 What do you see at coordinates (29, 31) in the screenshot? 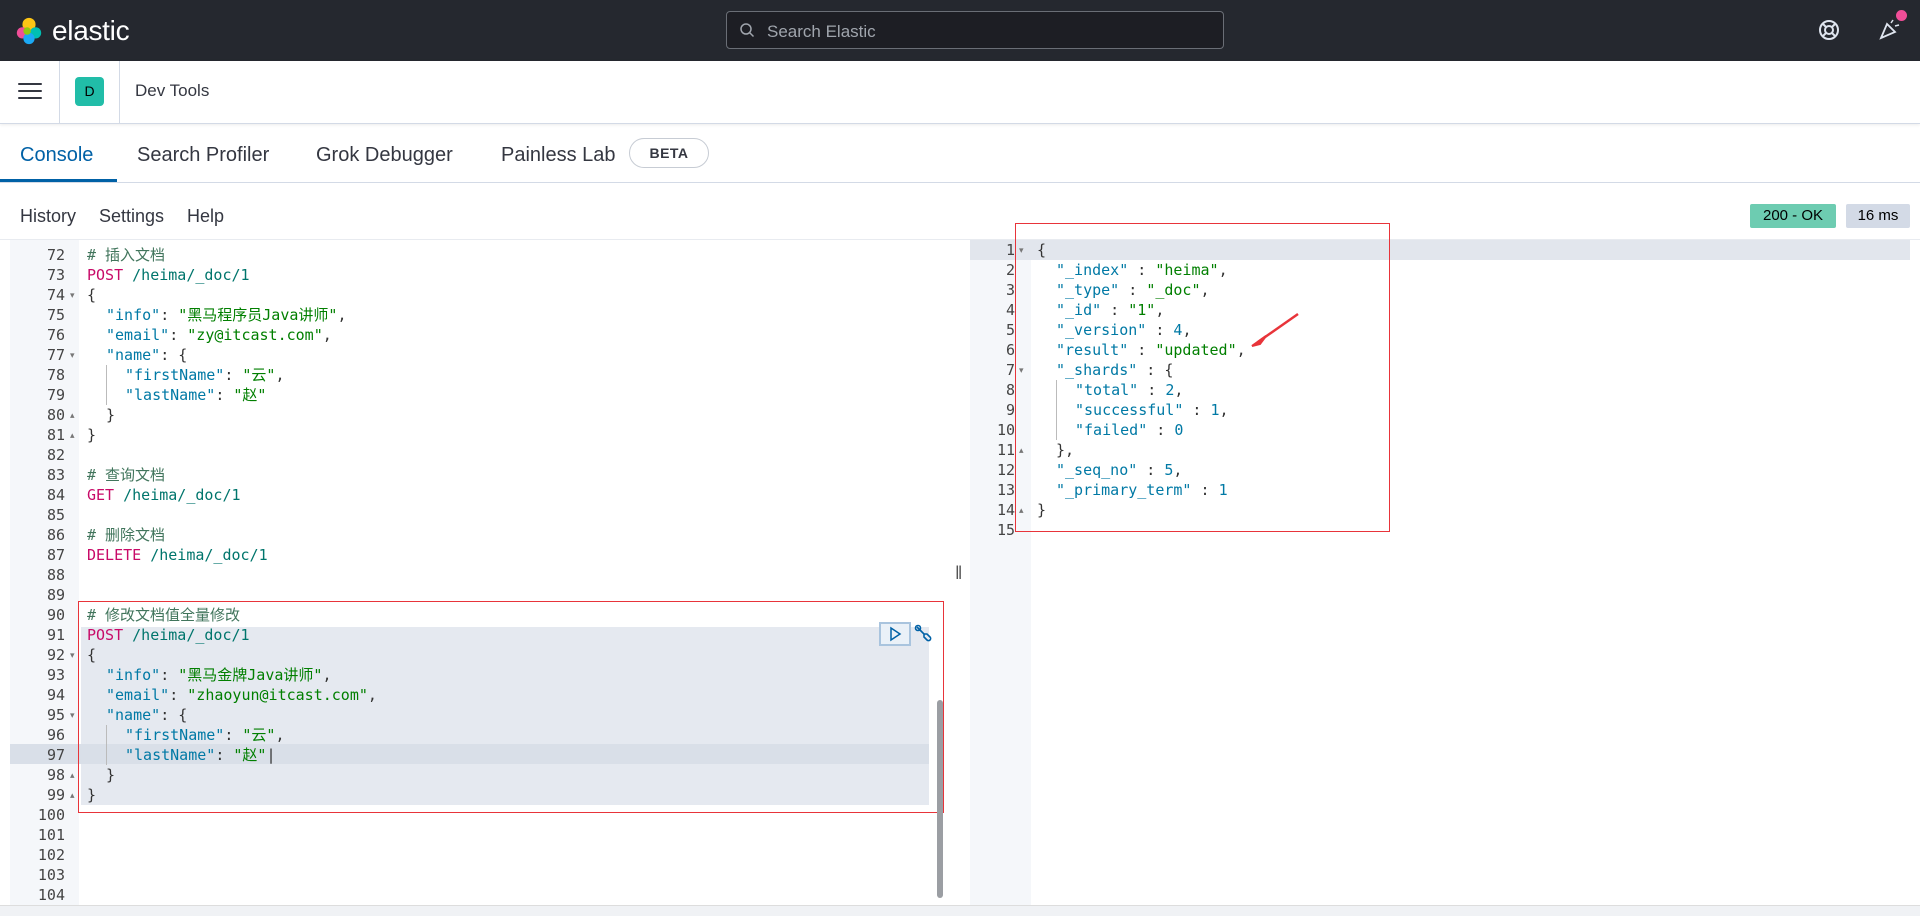
I see `elastic-logo-icon` at bounding box center [29, 31].